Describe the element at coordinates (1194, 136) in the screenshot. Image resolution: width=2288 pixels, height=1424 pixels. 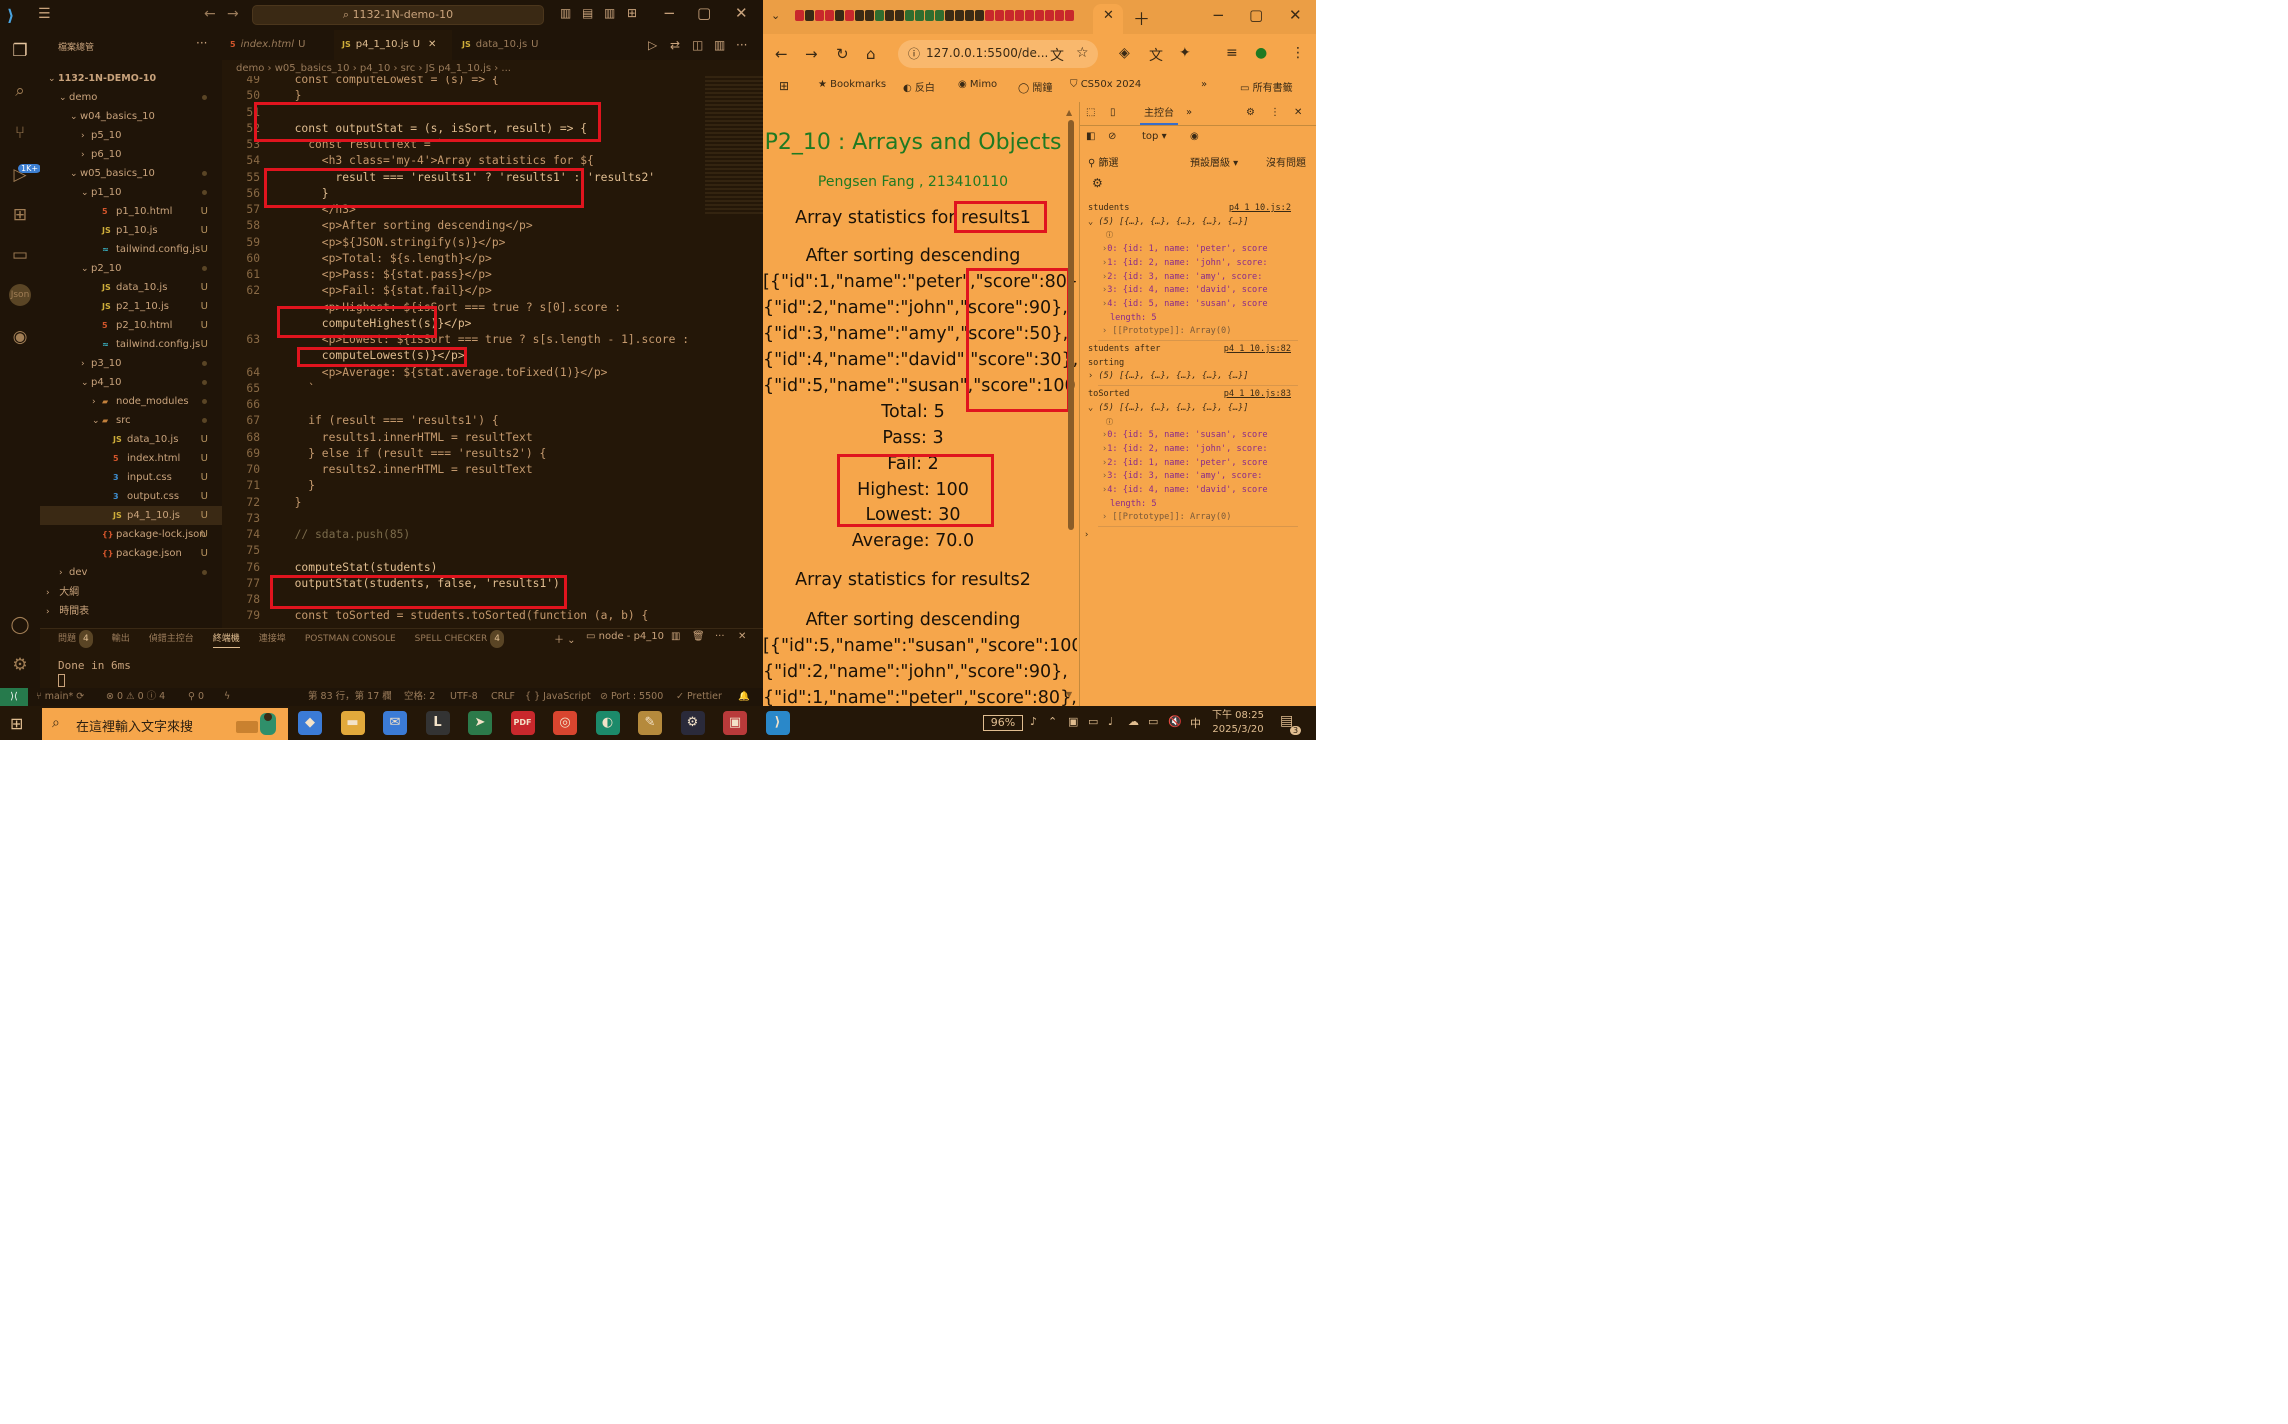
I see `live-expression-eye-icon: ◉` at that location.